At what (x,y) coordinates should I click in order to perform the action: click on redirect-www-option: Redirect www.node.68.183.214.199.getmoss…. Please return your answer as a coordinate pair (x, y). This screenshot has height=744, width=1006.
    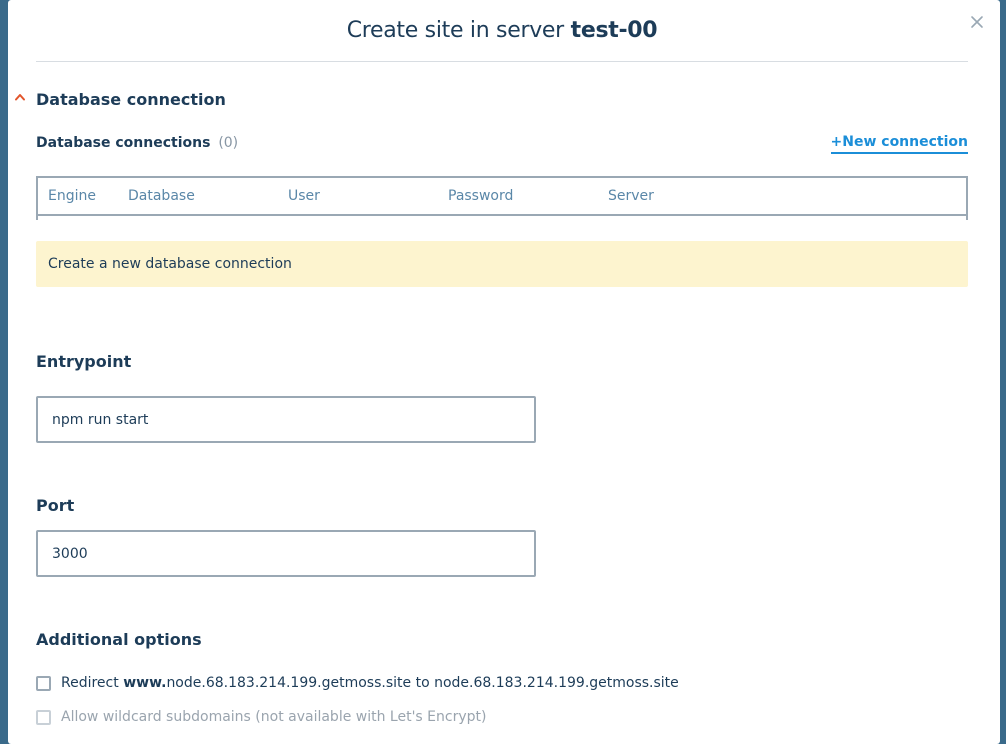
    Looking at the image, I should click on (357, 683).